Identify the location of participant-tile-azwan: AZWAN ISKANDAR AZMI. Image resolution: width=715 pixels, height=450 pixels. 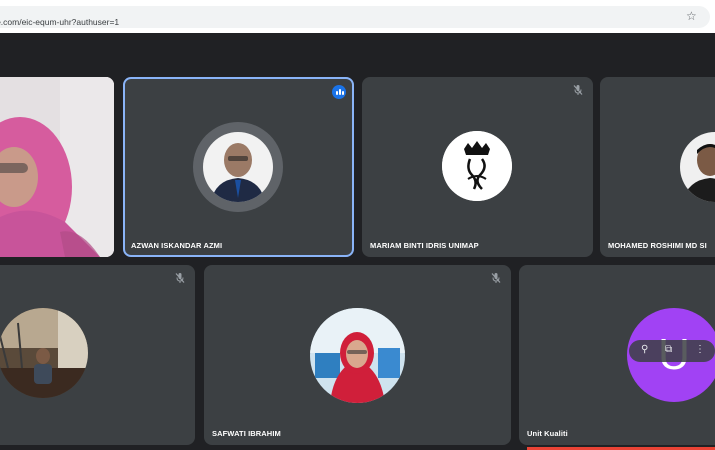
(238, 167).